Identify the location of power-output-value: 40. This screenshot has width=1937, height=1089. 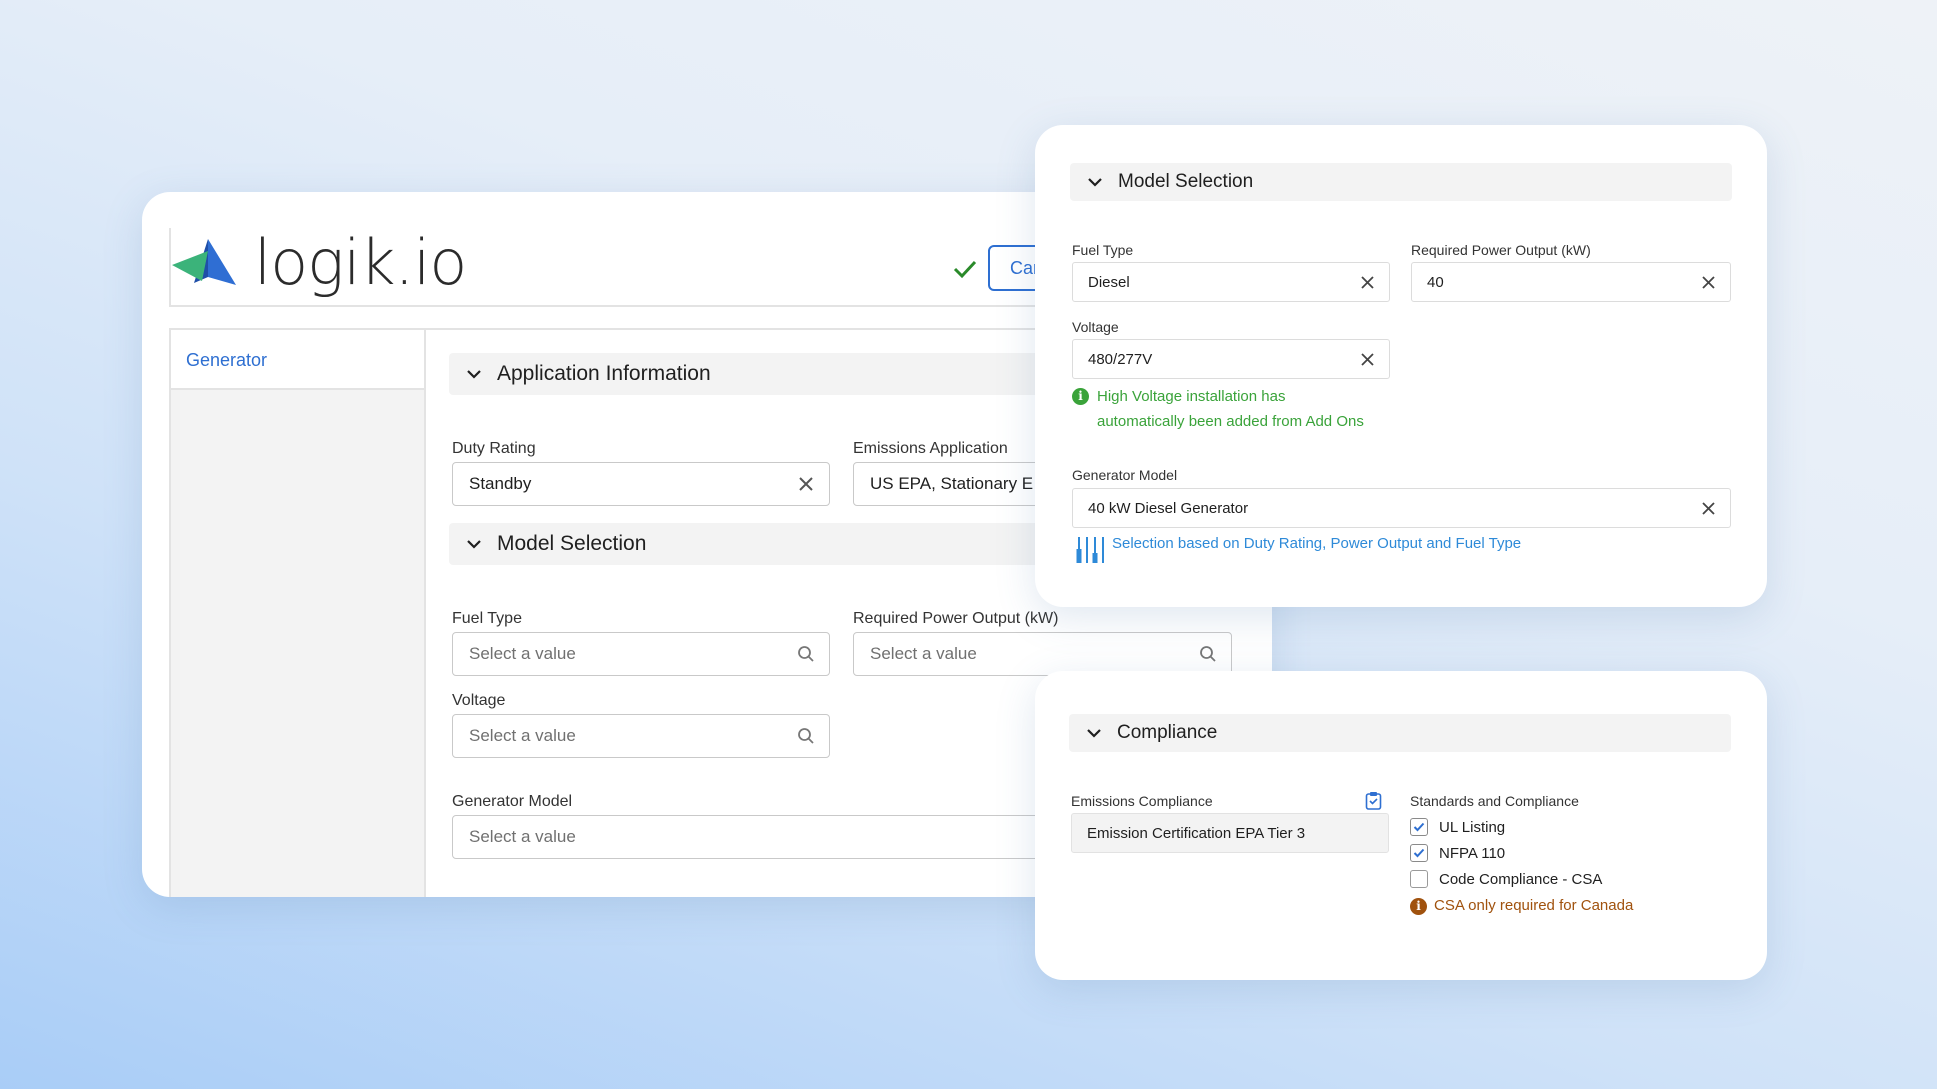
(1435, 282).